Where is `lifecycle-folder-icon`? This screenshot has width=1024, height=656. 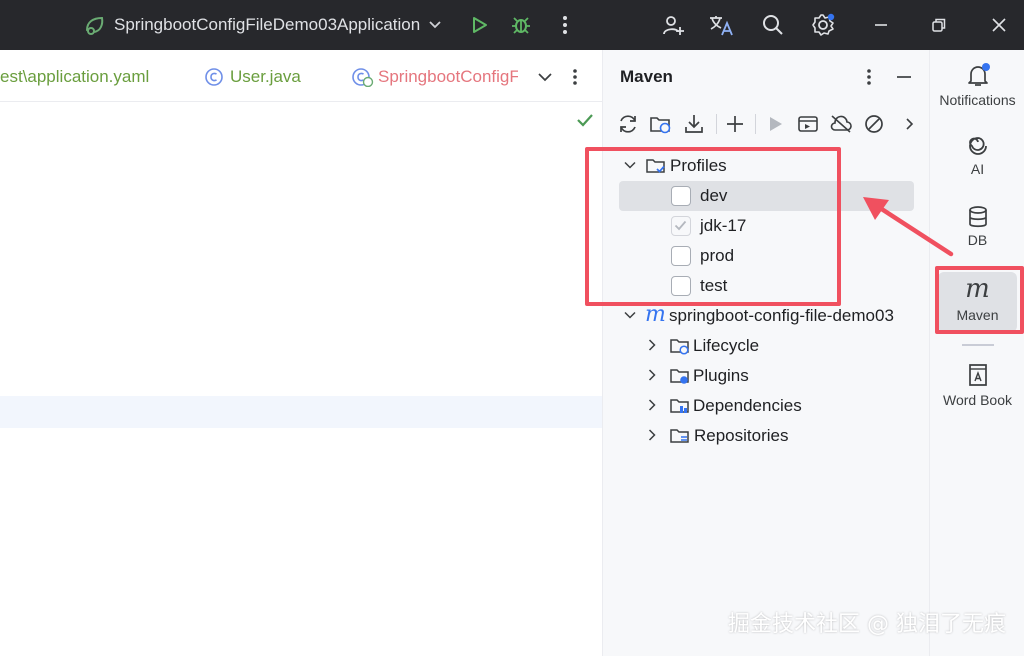
lifecycle-folder-icon is located at coordinates (679, 347).